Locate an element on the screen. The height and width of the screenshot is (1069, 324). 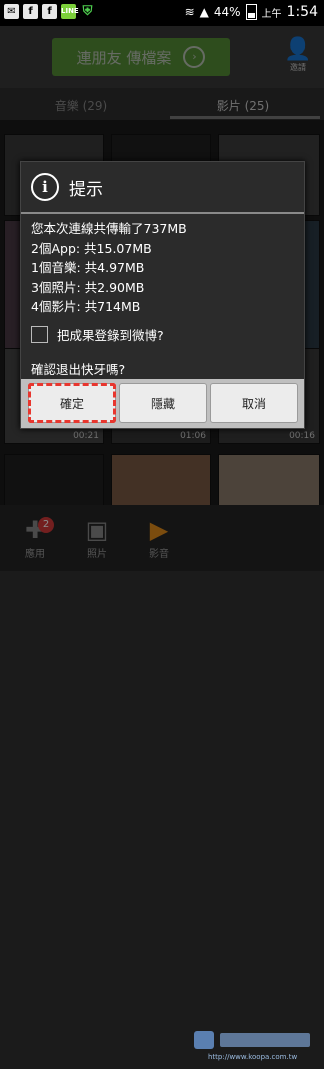
watermark: http://www.koopa.com.tw is located at coordinates (255, 1047).